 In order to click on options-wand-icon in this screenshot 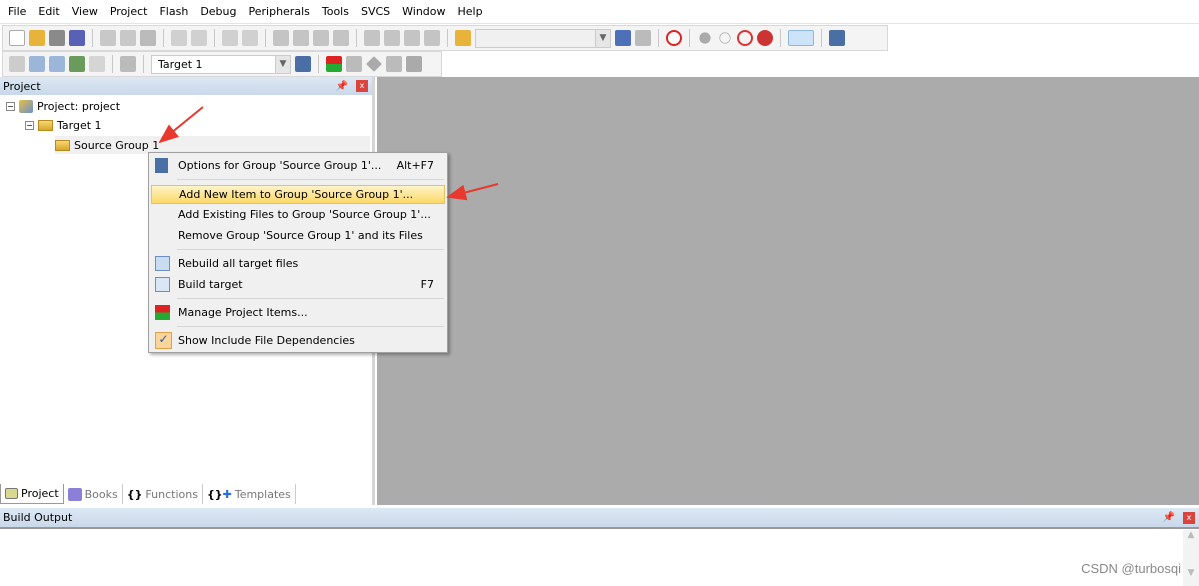, I will do `click(161, 165)`.